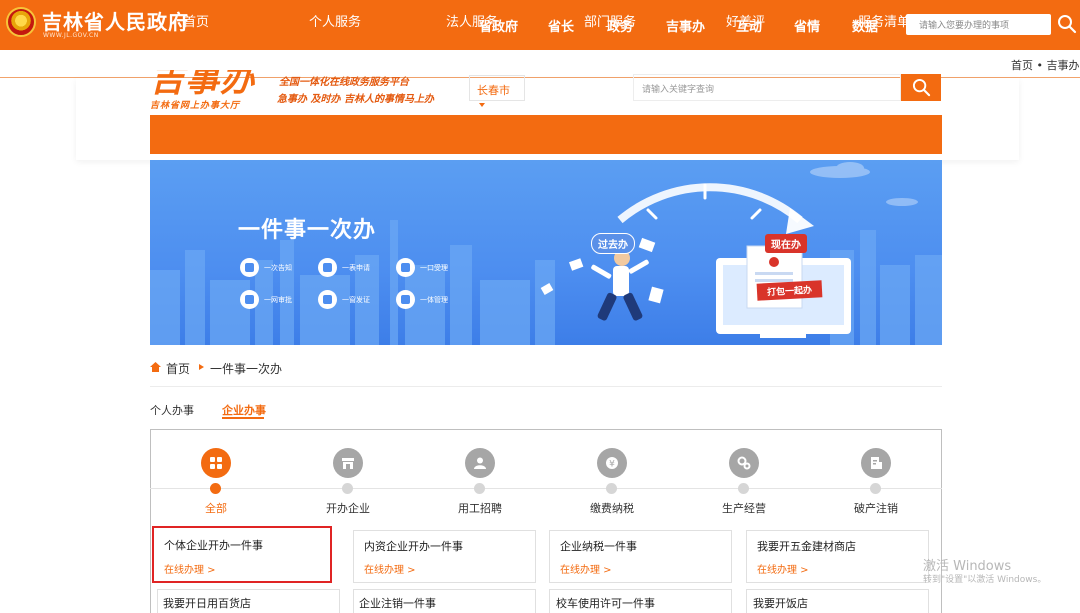 Image resolution: width=1080 pixels, height=613 pixels. What do you see at coordinates (978, 24) in the screenshot?
I see `gov-search-input: 请输入您要办理的事项` at bounding box center [978, 24].